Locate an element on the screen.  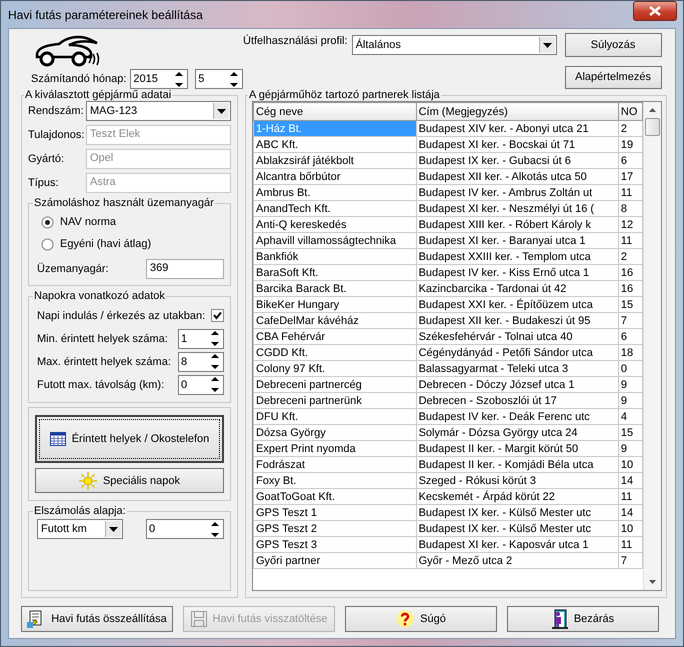
table-cell: DFU Kft. is located at coordinates (335, 416).